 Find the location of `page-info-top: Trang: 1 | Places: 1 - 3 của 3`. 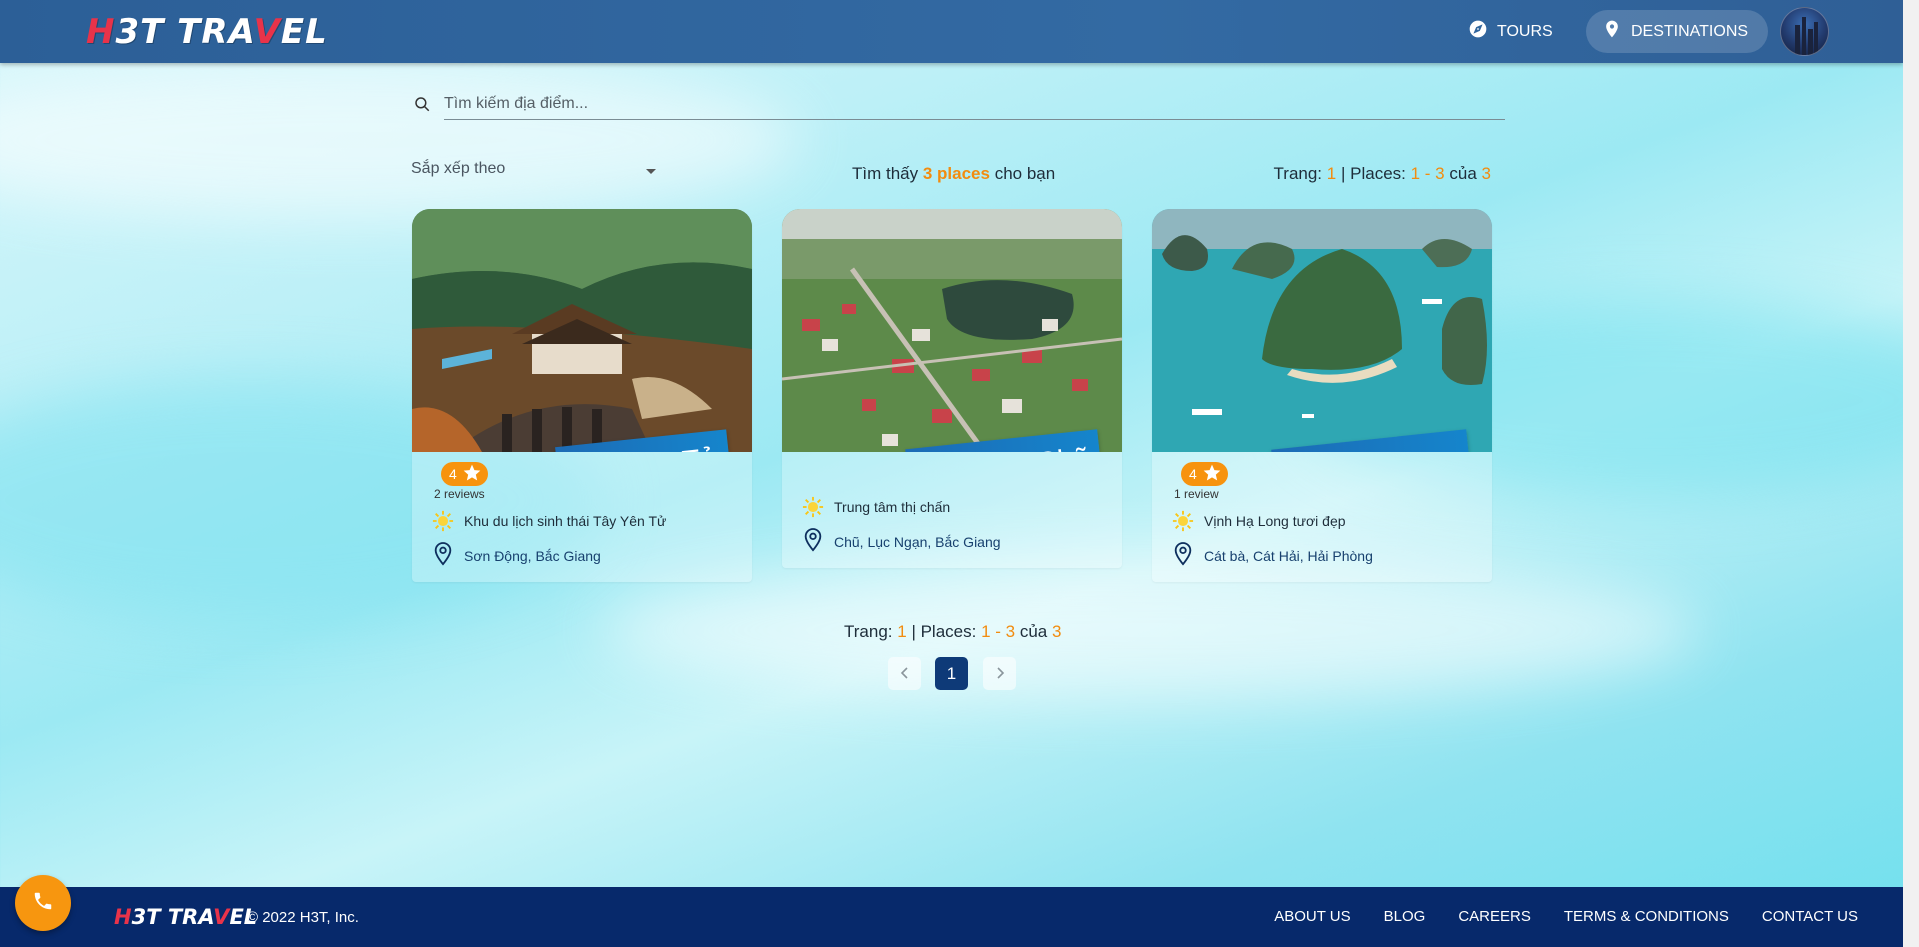

page-info-top: Trang: 1 | Places: 1 - 3 của 3 is located at coordinates (1382, 174).